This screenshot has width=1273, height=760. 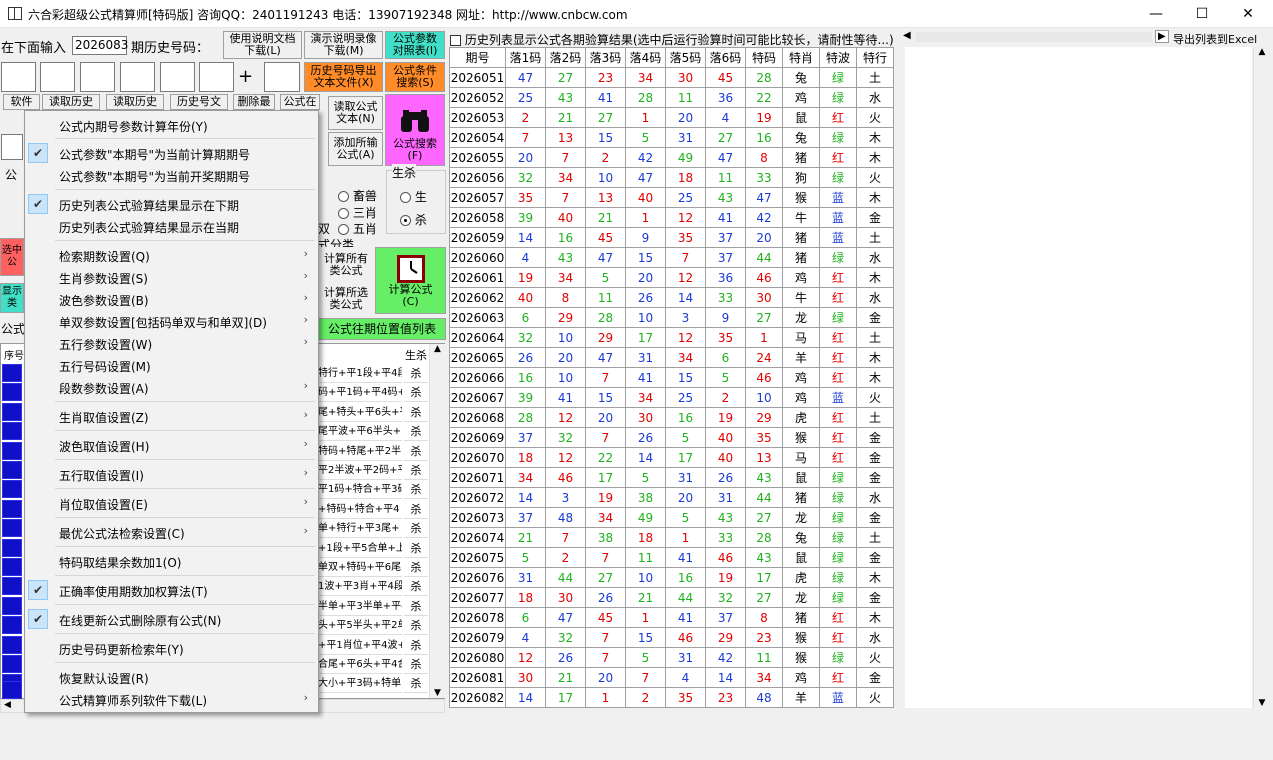 What do you see at coordinates (360, 490) in the screenshot?
I see `formula-row-text: 平1码+特合+平3码` at bounding box center [360, 490].